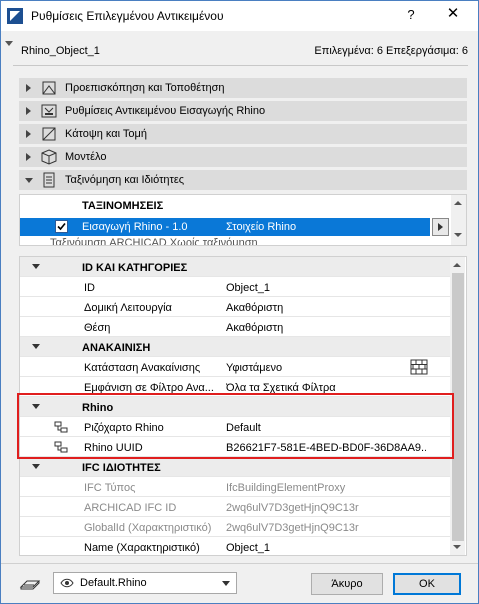  What do you see at coordinates (458, 220) in the screenshot?
I see `classifications-scrollbar` at bounding box center [458, 220].